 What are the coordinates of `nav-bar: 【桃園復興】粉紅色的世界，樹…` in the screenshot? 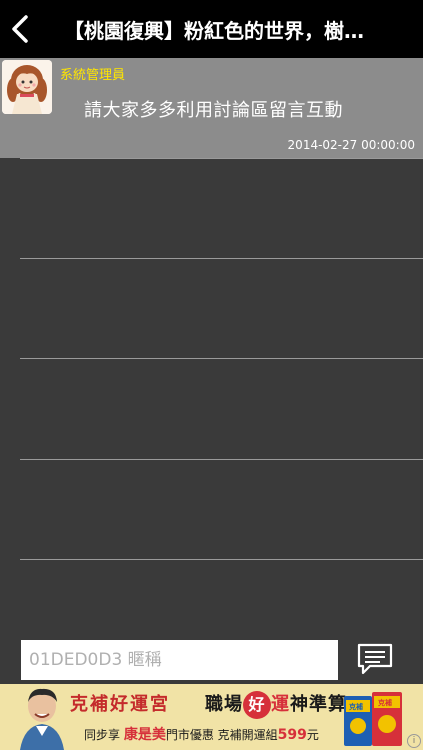 It's located at (211, 29).